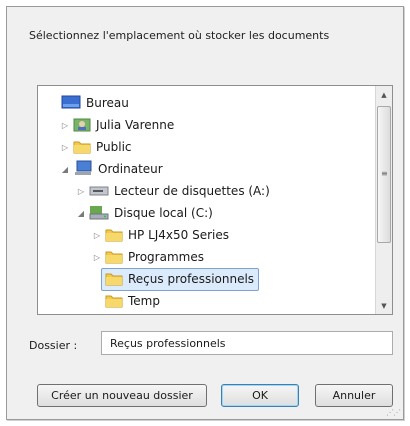 The image size is (410, 426). I want to click on tree-item: ▷ Julia Varenne, so click(117, 125).